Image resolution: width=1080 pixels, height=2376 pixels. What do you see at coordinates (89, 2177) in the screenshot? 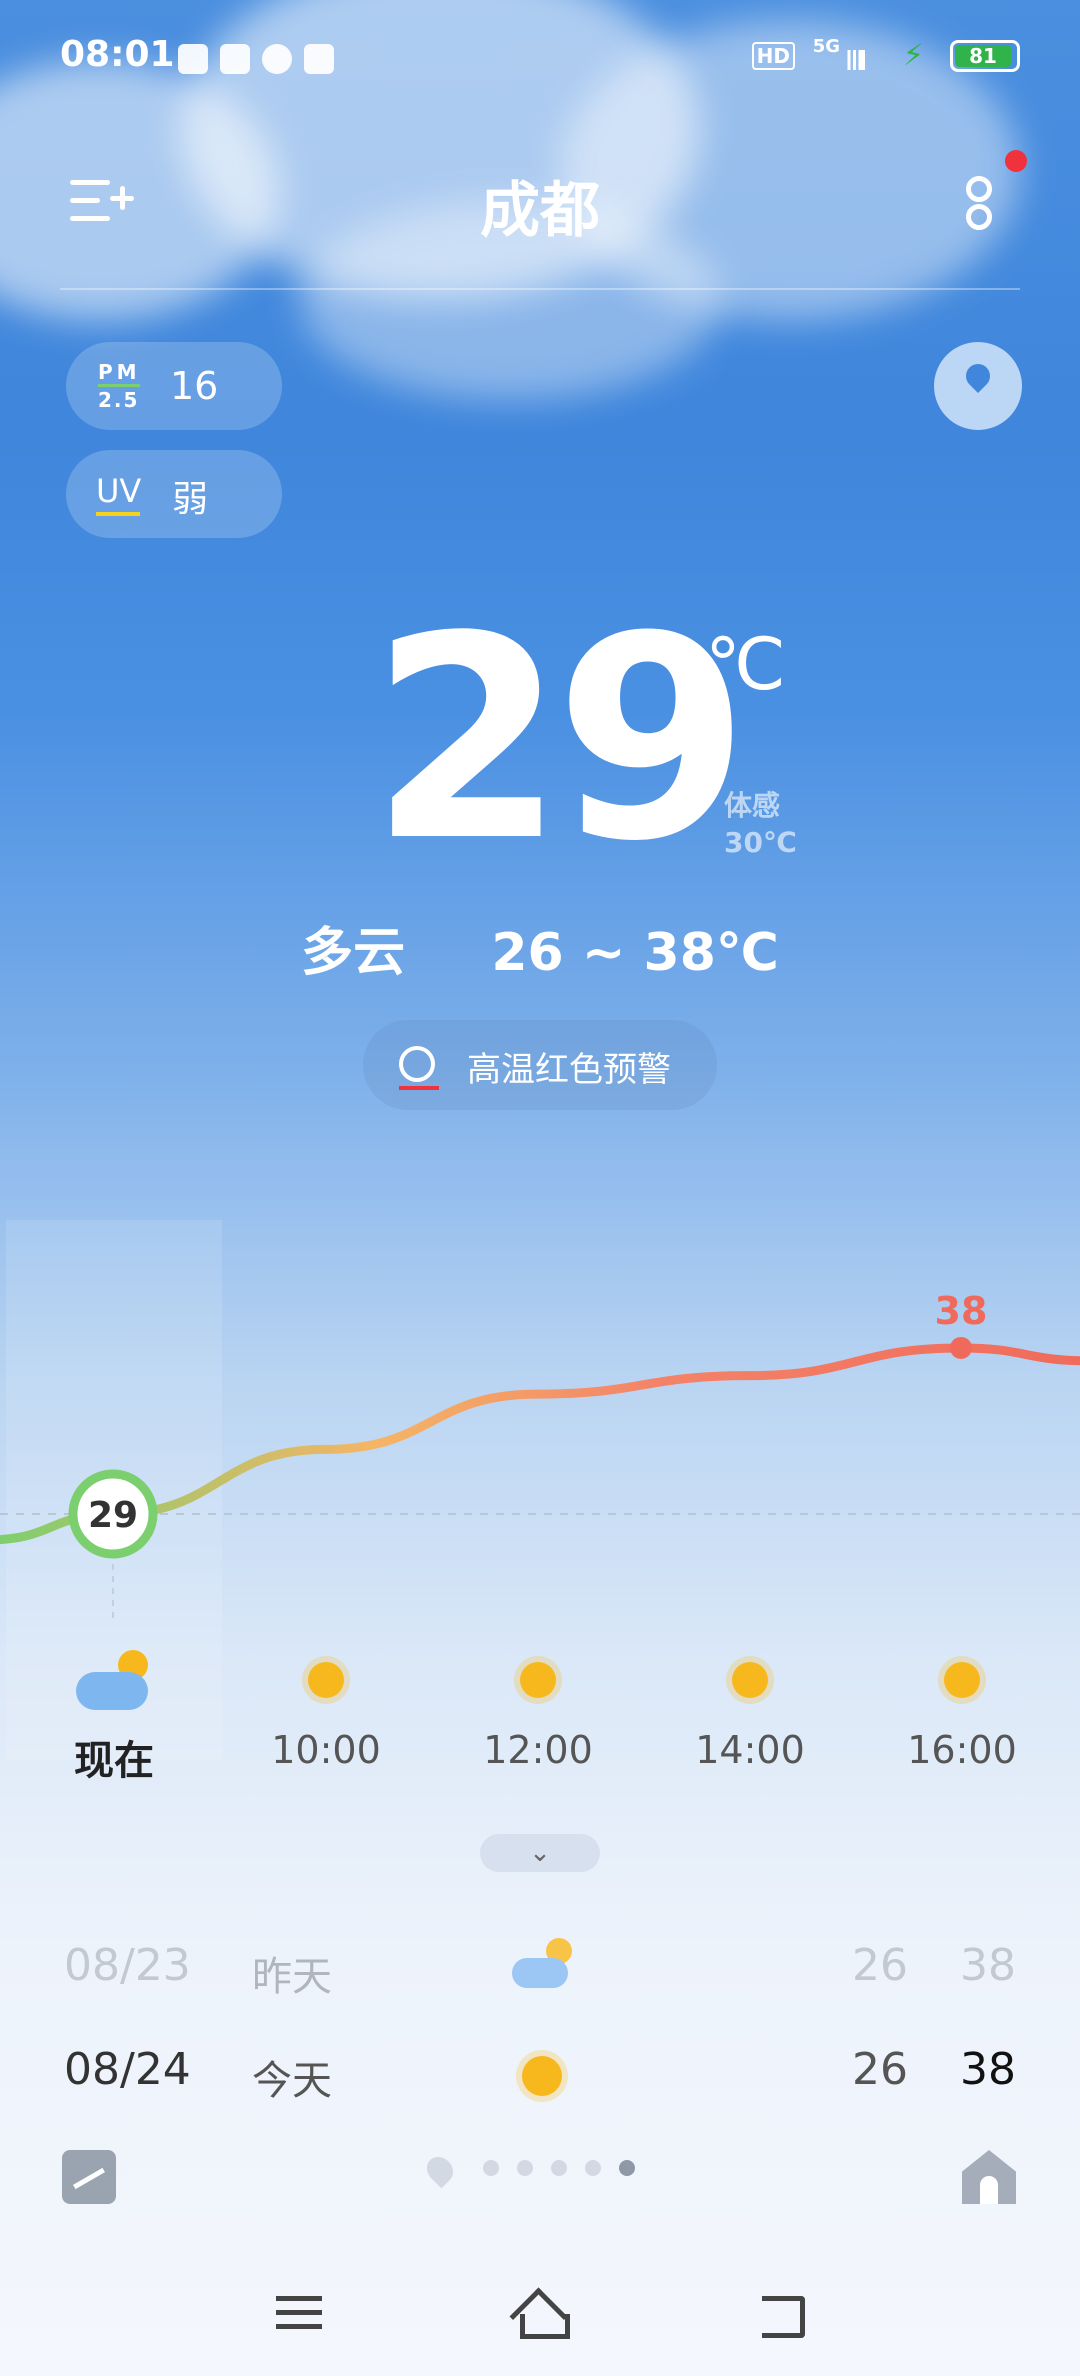
I see `trend-chart-icon` at bounding box center [89, 2177].